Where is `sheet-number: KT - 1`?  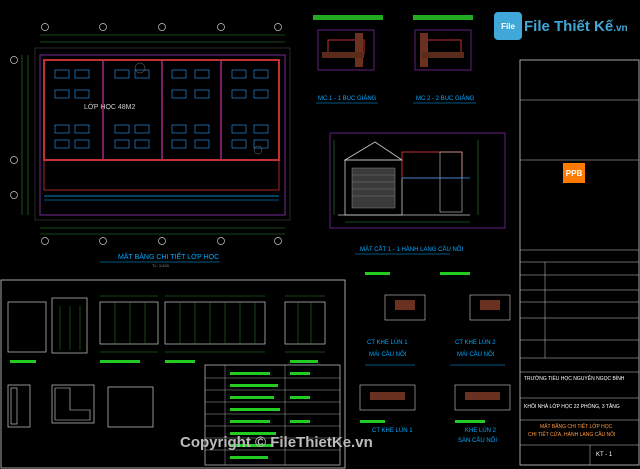 sheet-number: KT - 1 is located at coordinates (604, 455).